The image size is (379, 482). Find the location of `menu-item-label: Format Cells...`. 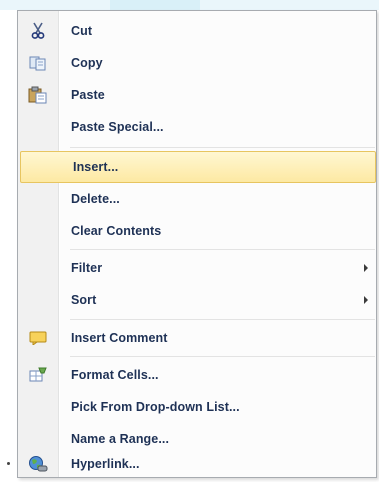

menu-item-label: Format Cells... is located at coordinates (115, 375).